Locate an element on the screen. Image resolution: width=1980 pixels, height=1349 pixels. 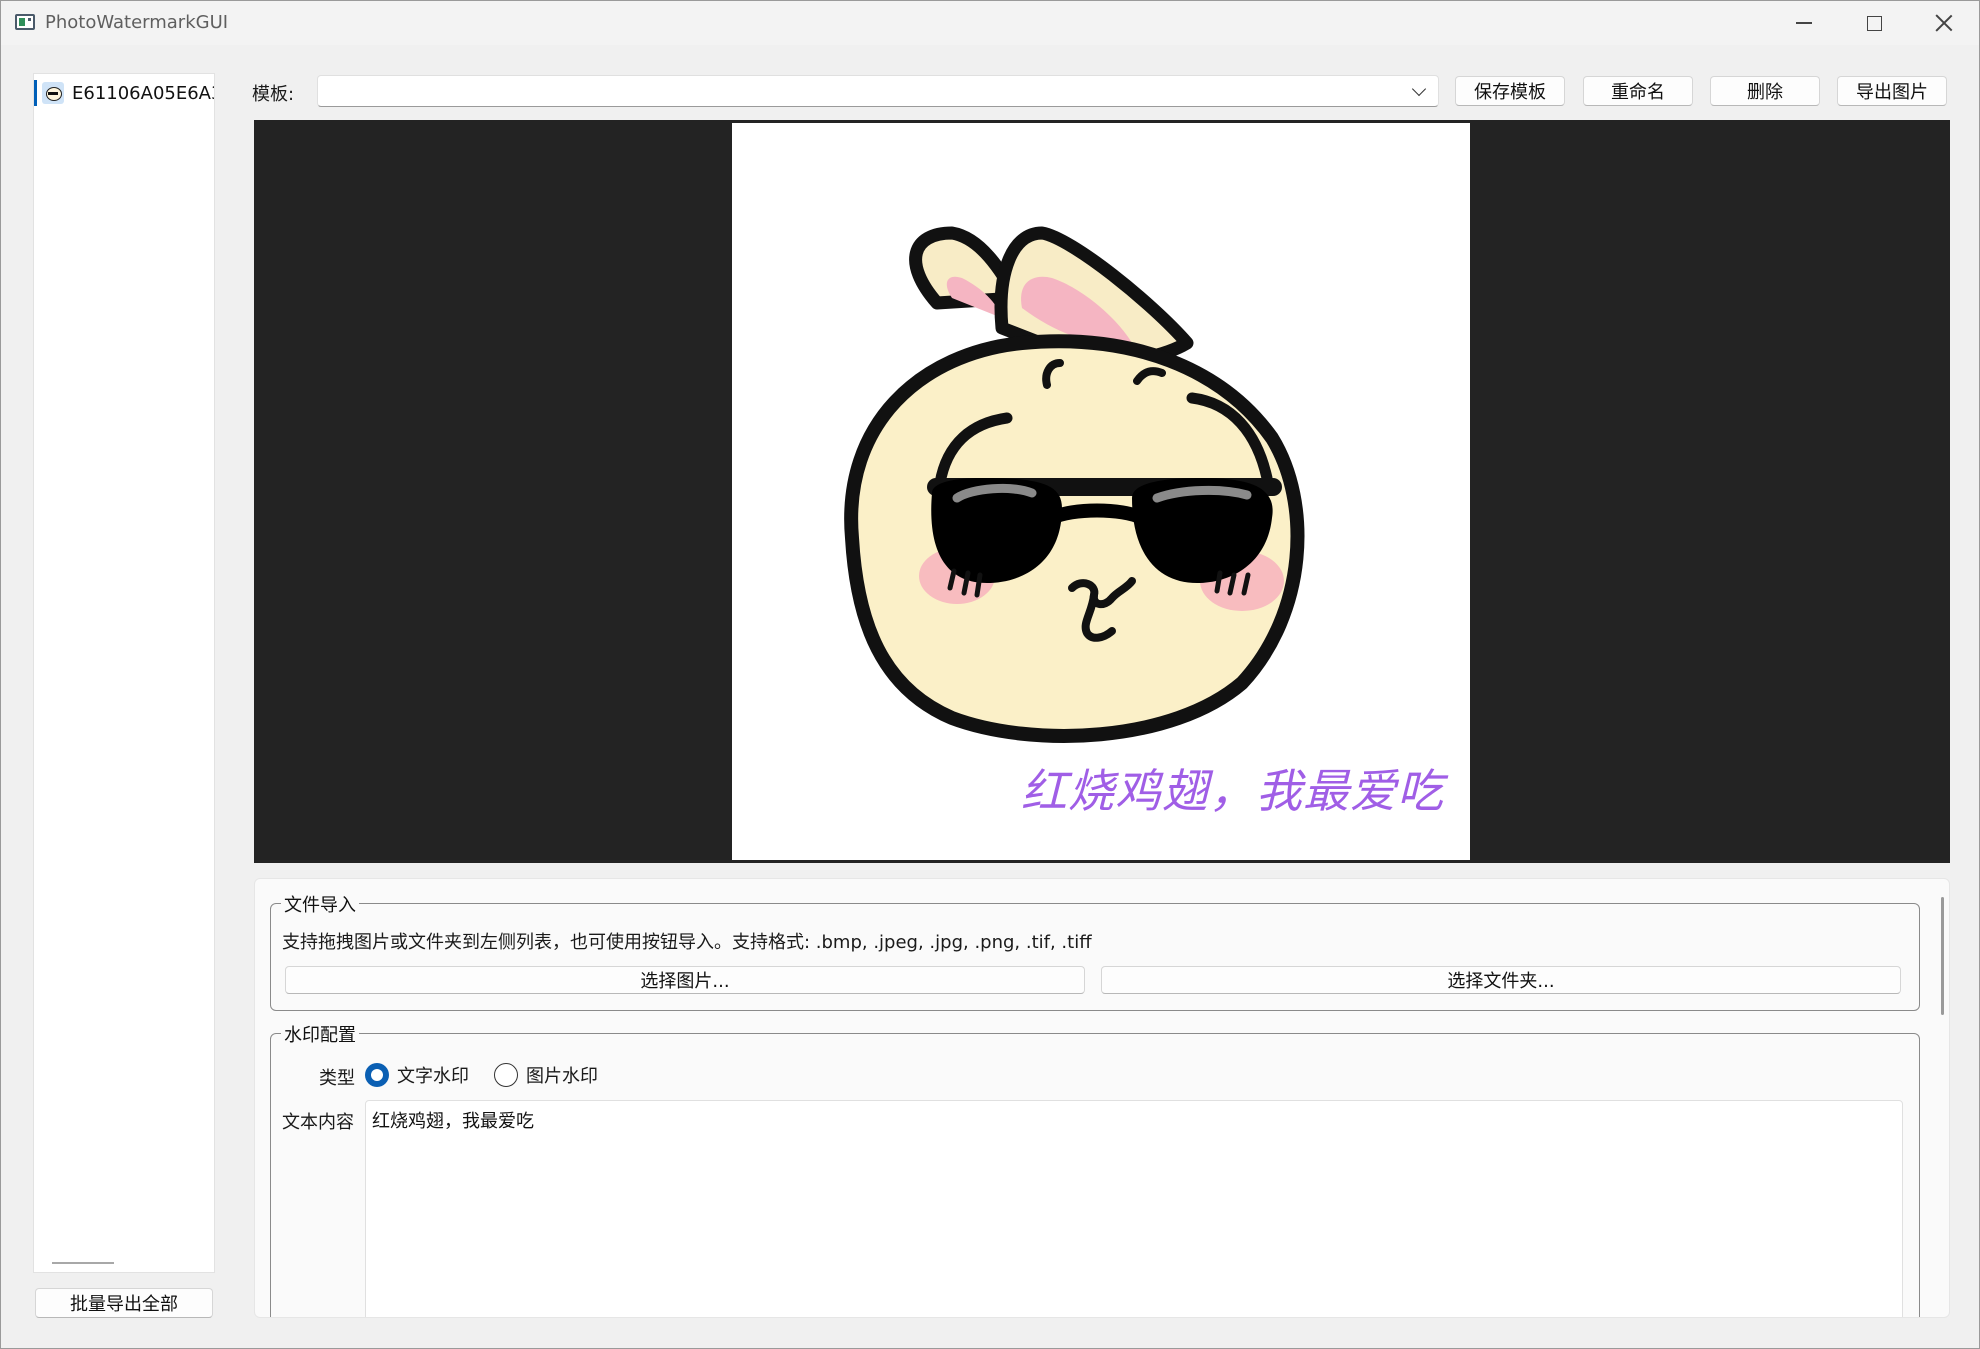
maximize-icon is located at coordinates (1874, 23).